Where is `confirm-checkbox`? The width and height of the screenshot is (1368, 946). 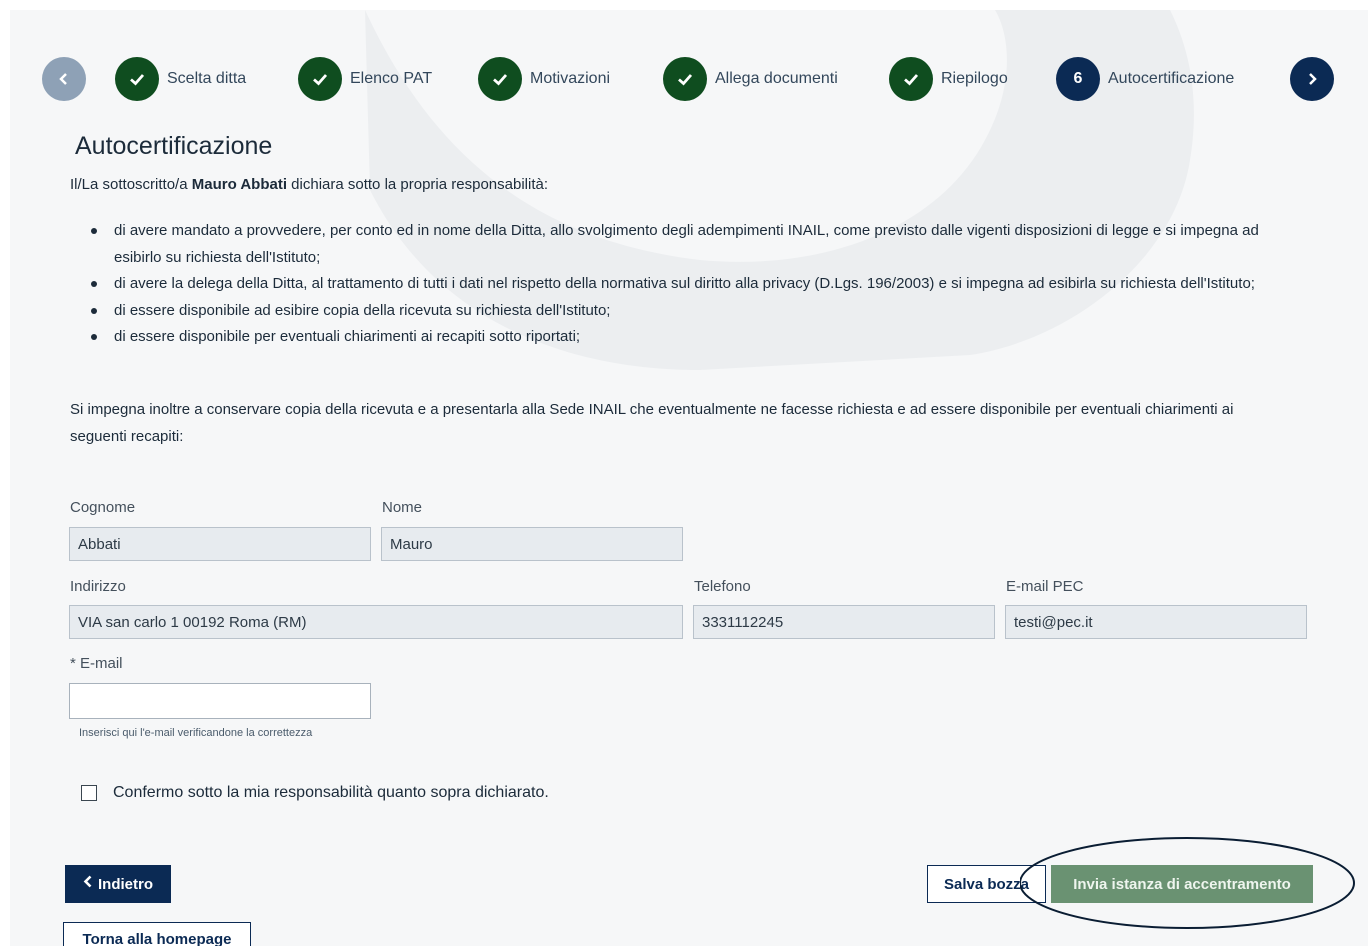 confirm-checkbox is located at coordinates (89, 793).